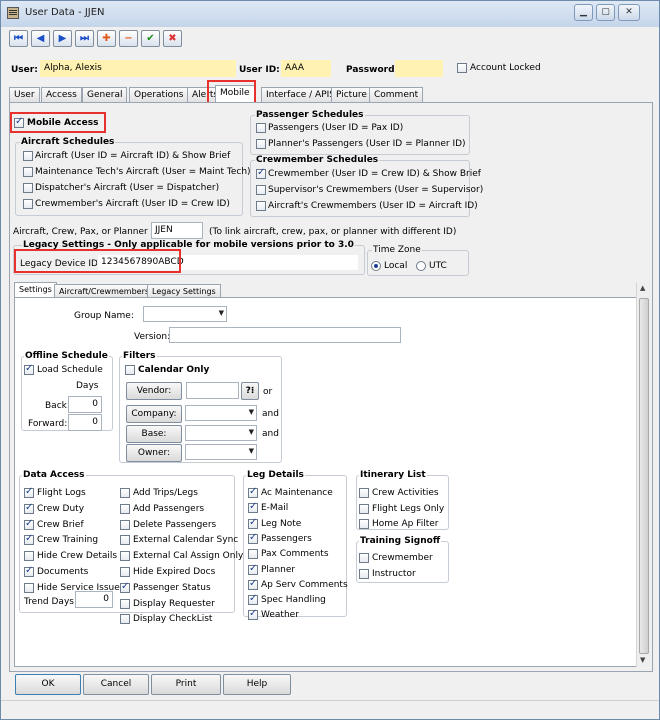 The width and height of the screenshot is (660, 720). What do you see at coordinates (419, 68) in the screenshot?
I see `password-field` at bounding box center [419, 68].